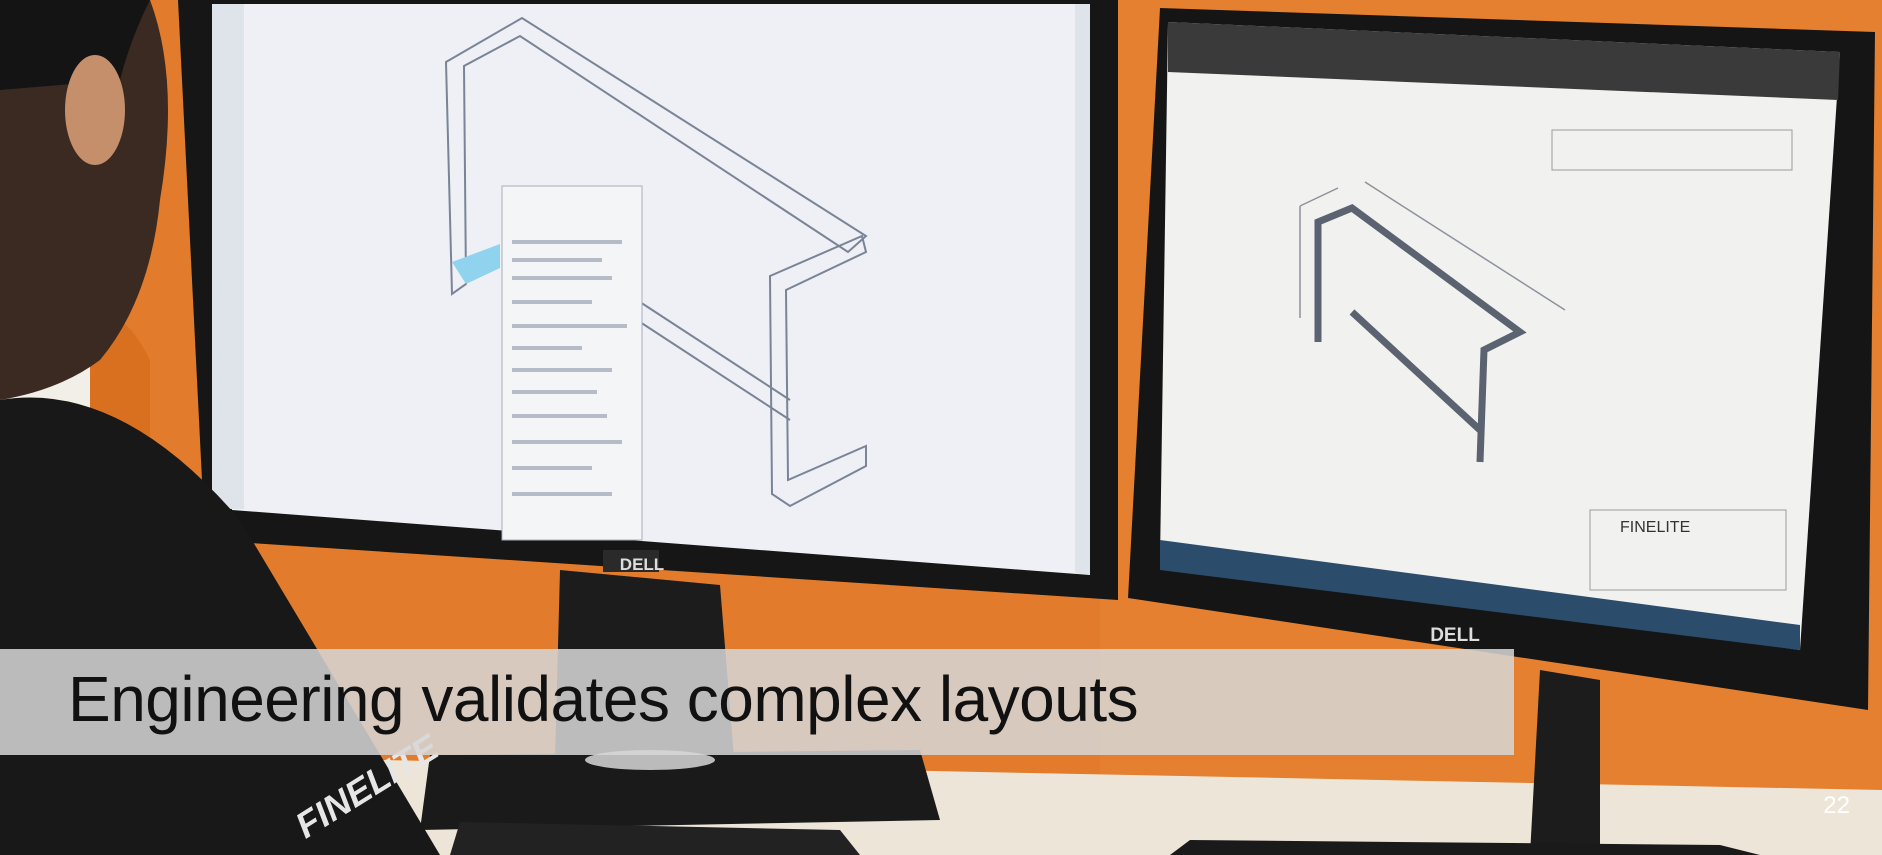 The image size is (1882, 855). Describe the element at coordinates (603, 699) in the screenshot. I see `slide-caption: Engineering validates complex layouts` at that location.